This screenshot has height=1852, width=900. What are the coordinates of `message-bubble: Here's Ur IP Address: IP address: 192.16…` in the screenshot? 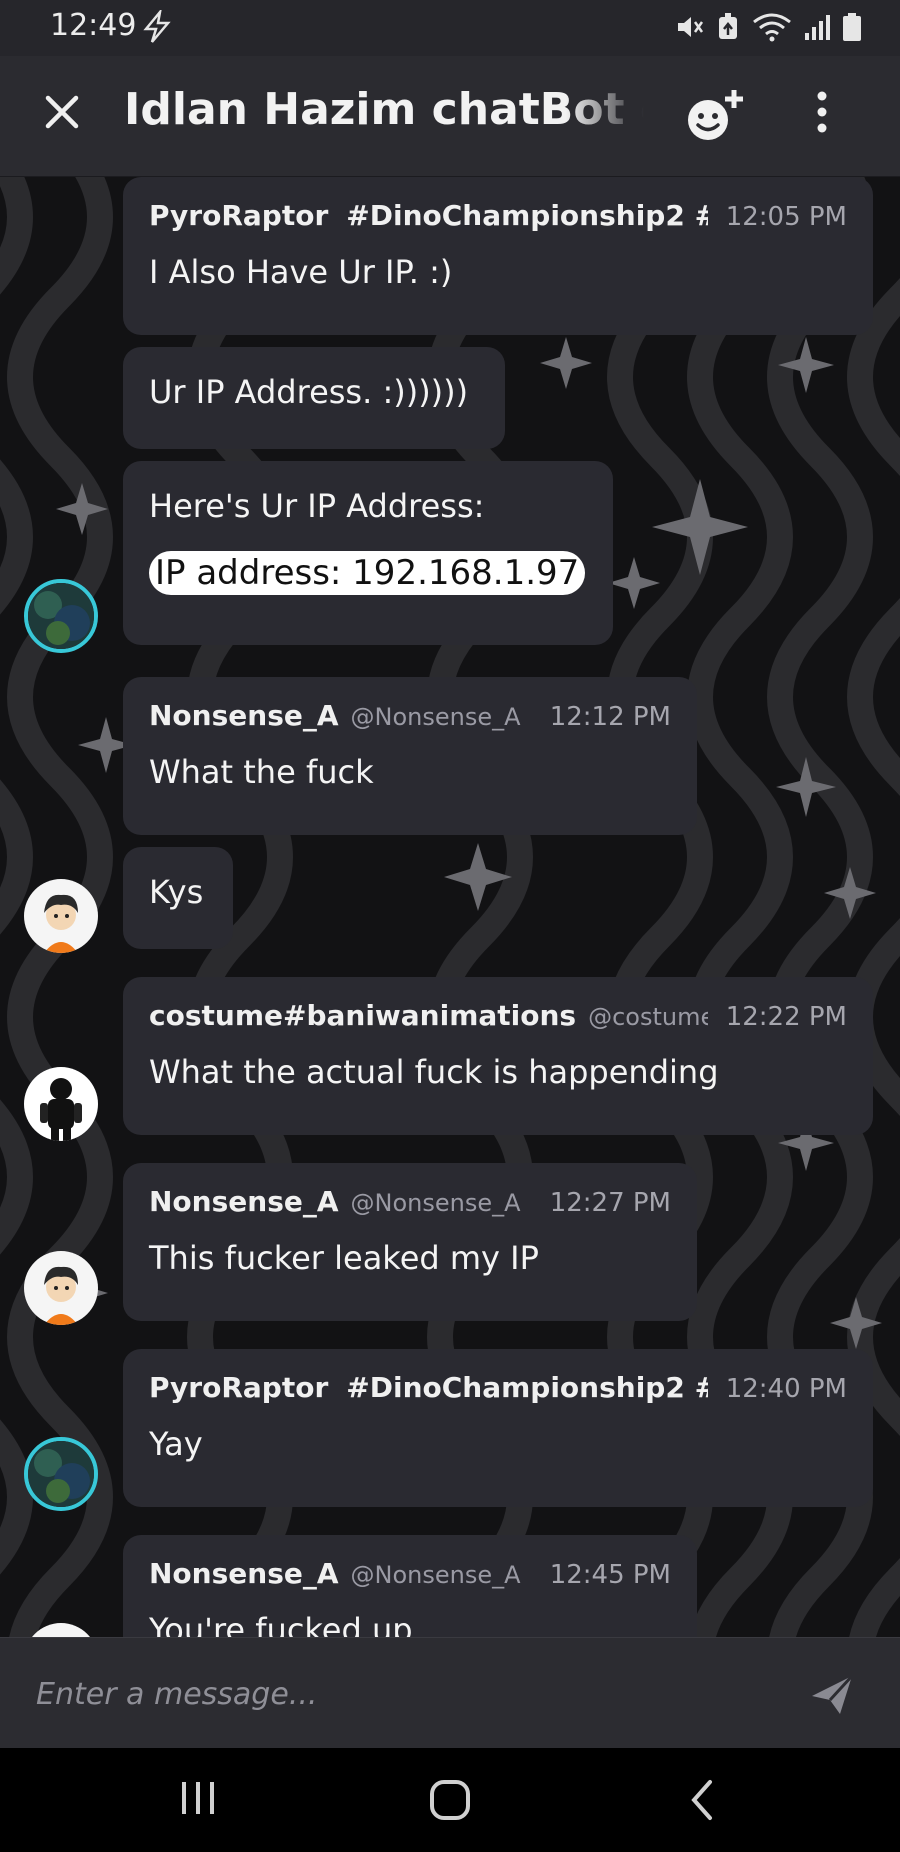 It's located at (368, 553).